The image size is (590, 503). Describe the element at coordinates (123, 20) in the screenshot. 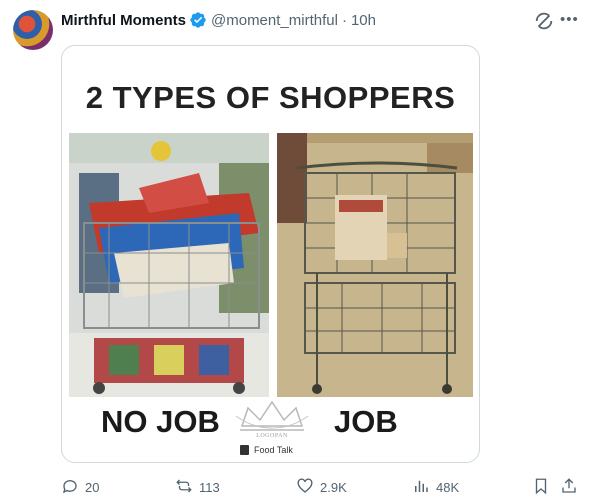

I see `author-name: Mirthful Moments` at that location.